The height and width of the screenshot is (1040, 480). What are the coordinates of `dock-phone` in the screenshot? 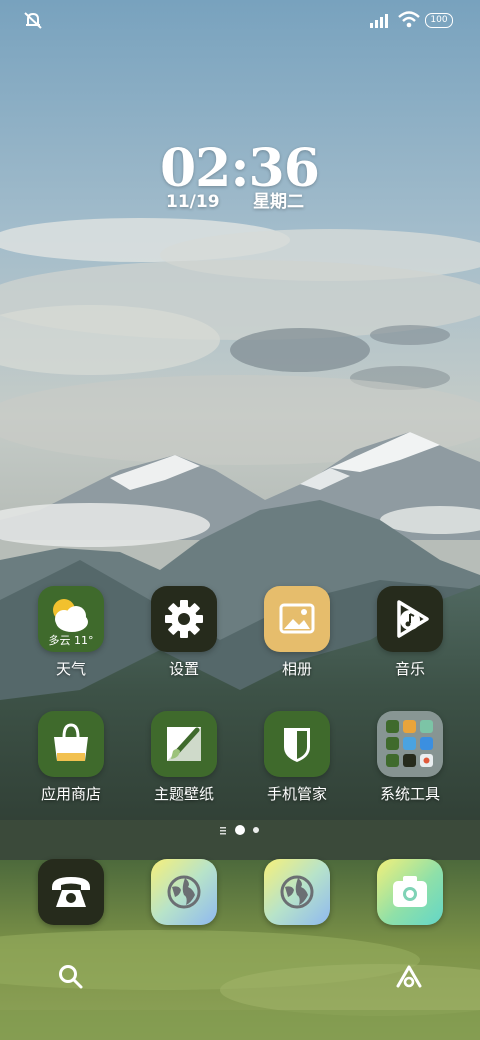 It's located at (71, 892).